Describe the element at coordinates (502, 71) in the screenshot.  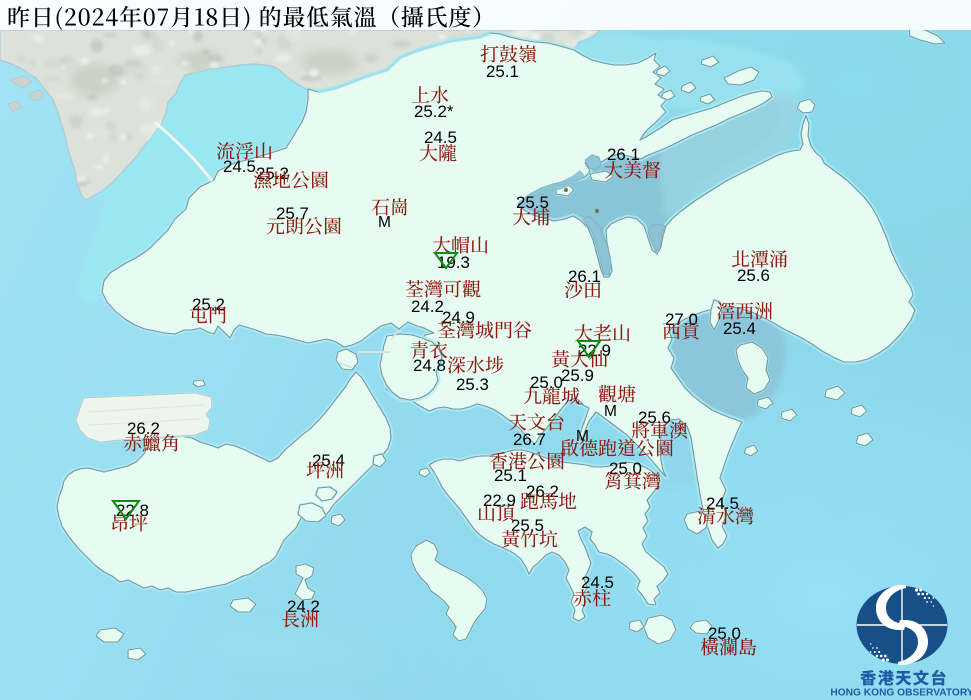
I see `svg-text: 25.1` at that location.